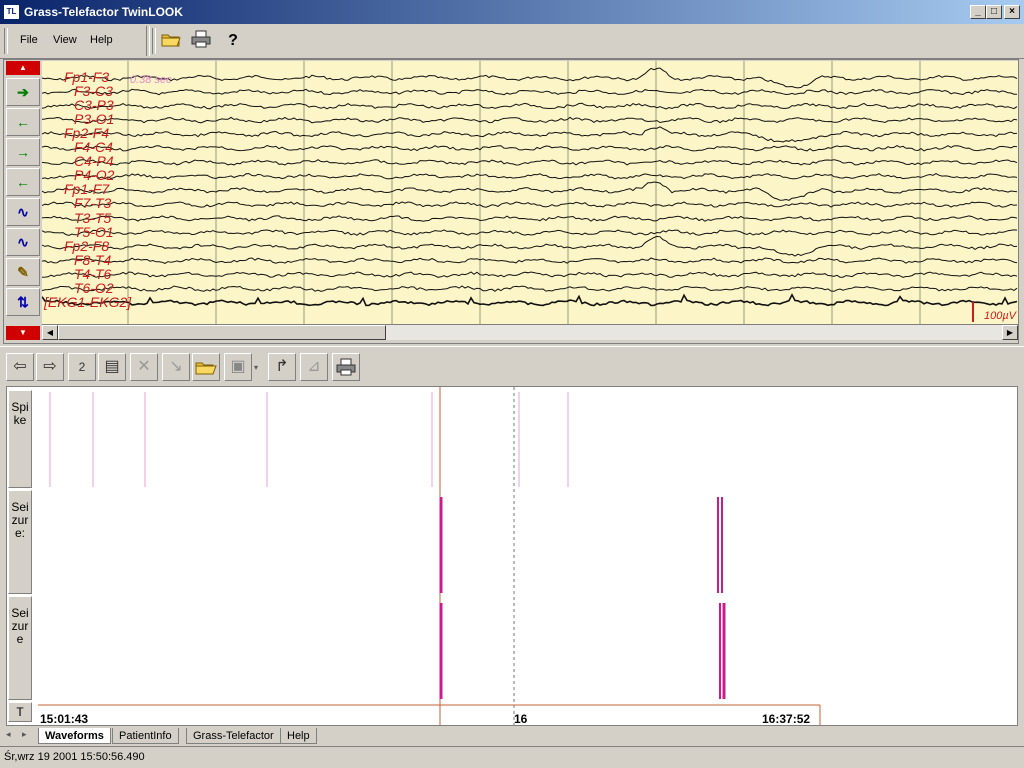  Describe the element at coordinates (144, 367) in the screenshot. I see `delete-marks-icon: ✕` at that location.